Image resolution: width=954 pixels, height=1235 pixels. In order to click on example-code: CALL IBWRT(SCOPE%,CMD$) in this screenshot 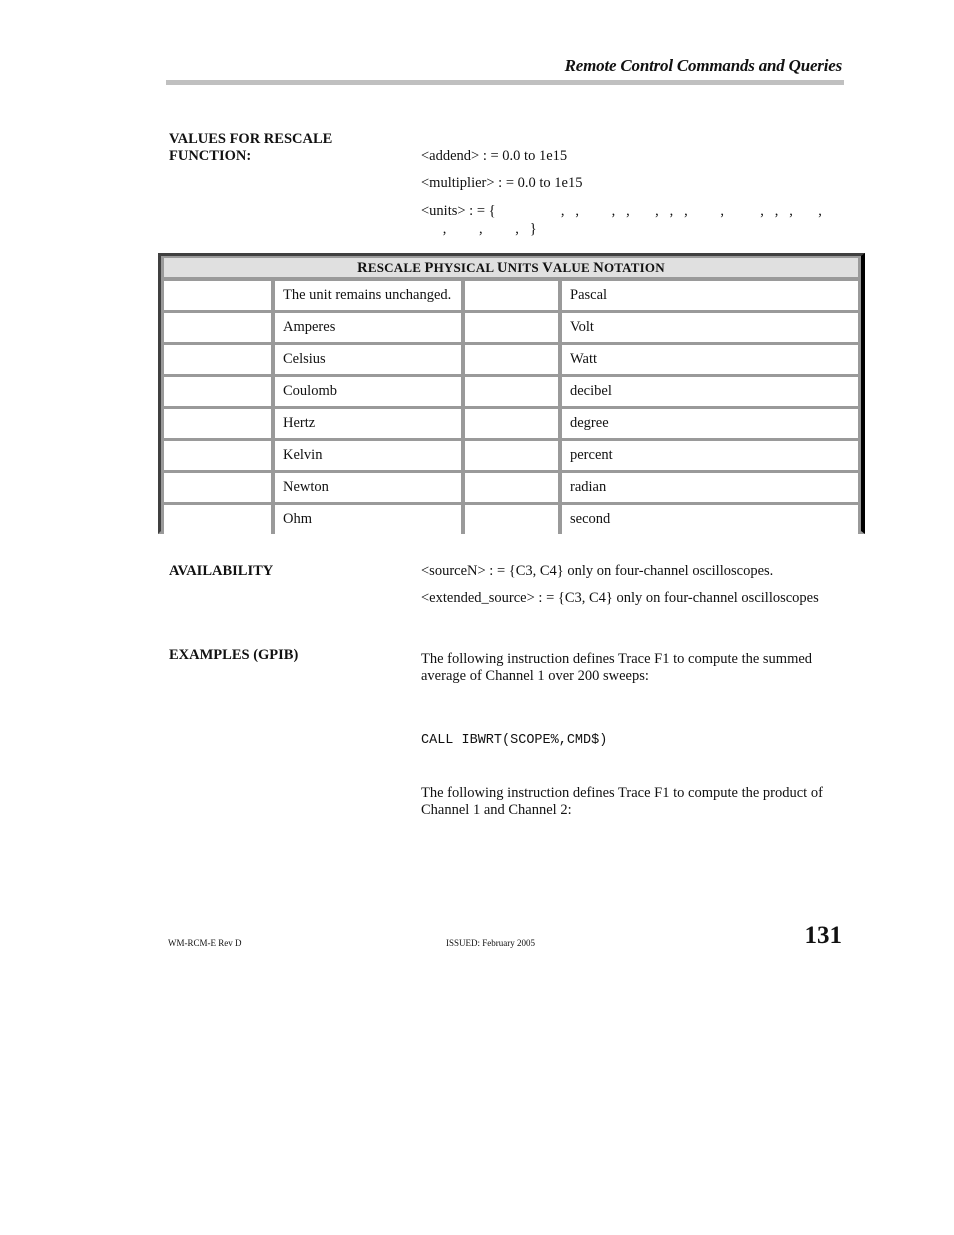, I will do `click(514, 740)`.